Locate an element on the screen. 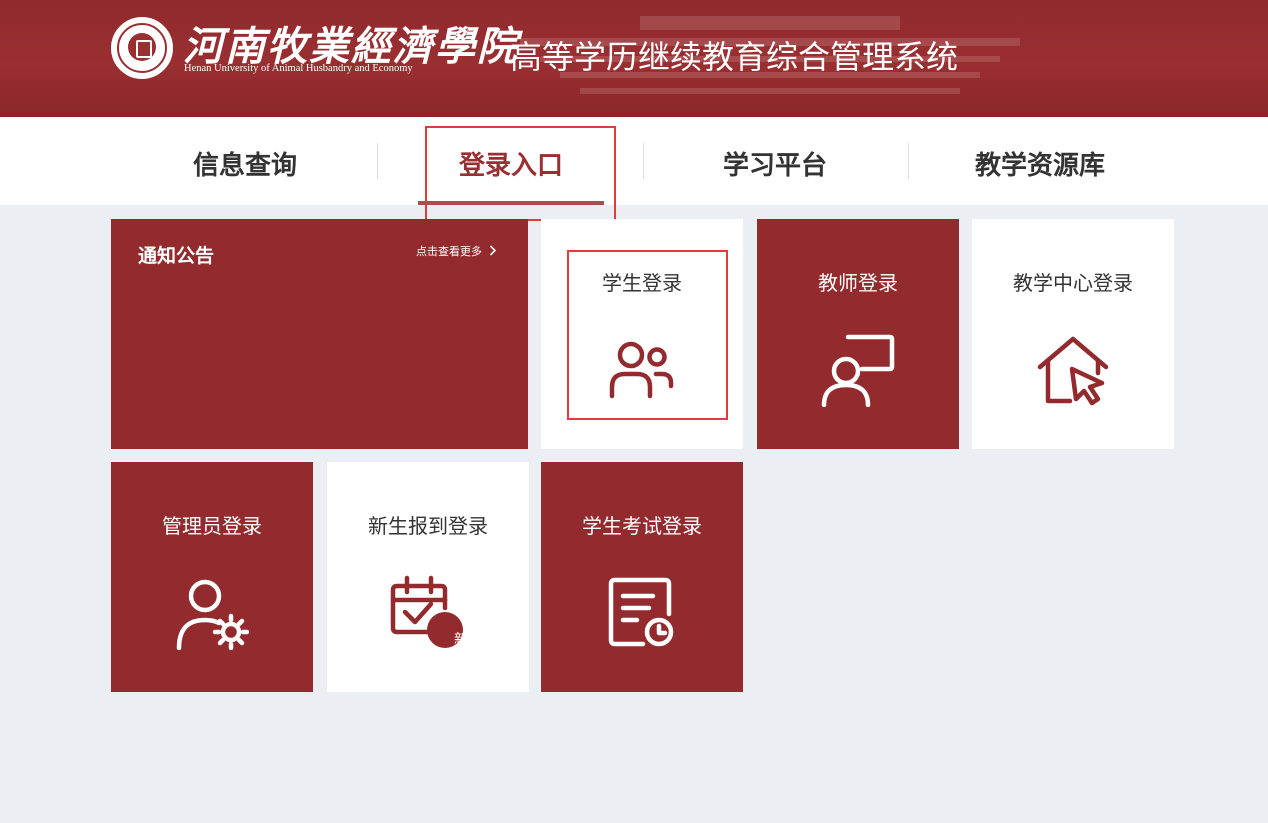  chevron-right-icon is located at coordinates (492, 250).